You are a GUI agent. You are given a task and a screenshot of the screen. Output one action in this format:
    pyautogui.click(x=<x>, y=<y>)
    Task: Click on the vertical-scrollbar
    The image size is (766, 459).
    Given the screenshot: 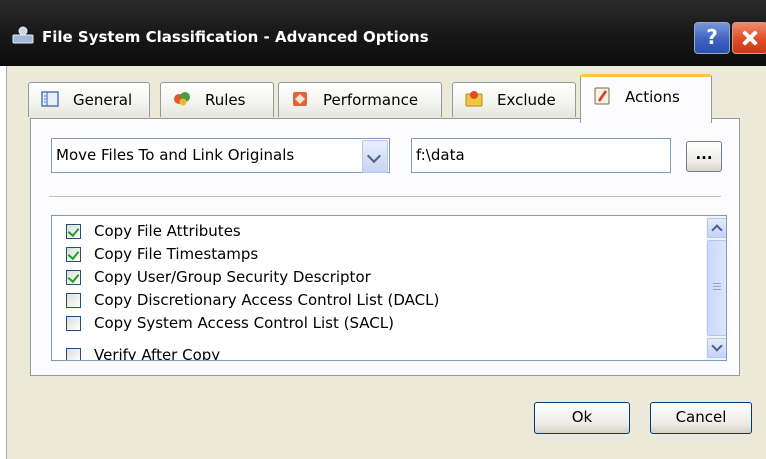 What is the action you would take?
    pyautogui.click(x=716, y=288)
    